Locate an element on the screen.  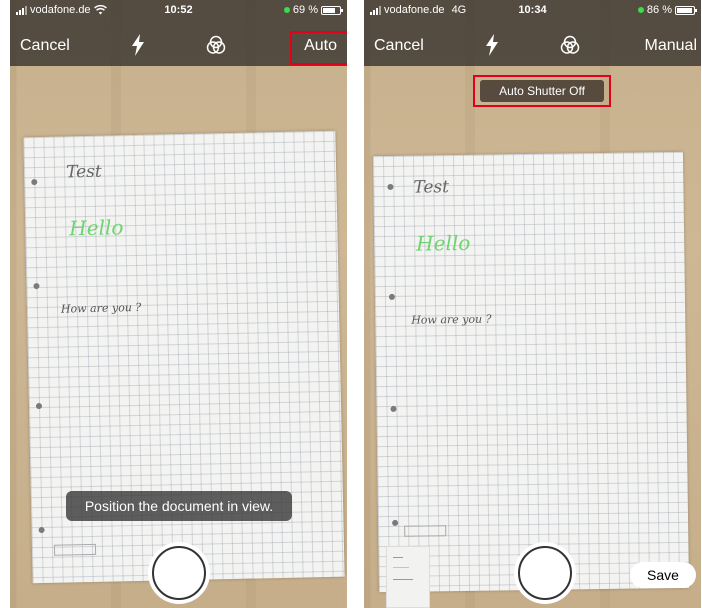
capture-mode-button: Manual is located at coordinates (671, 46).